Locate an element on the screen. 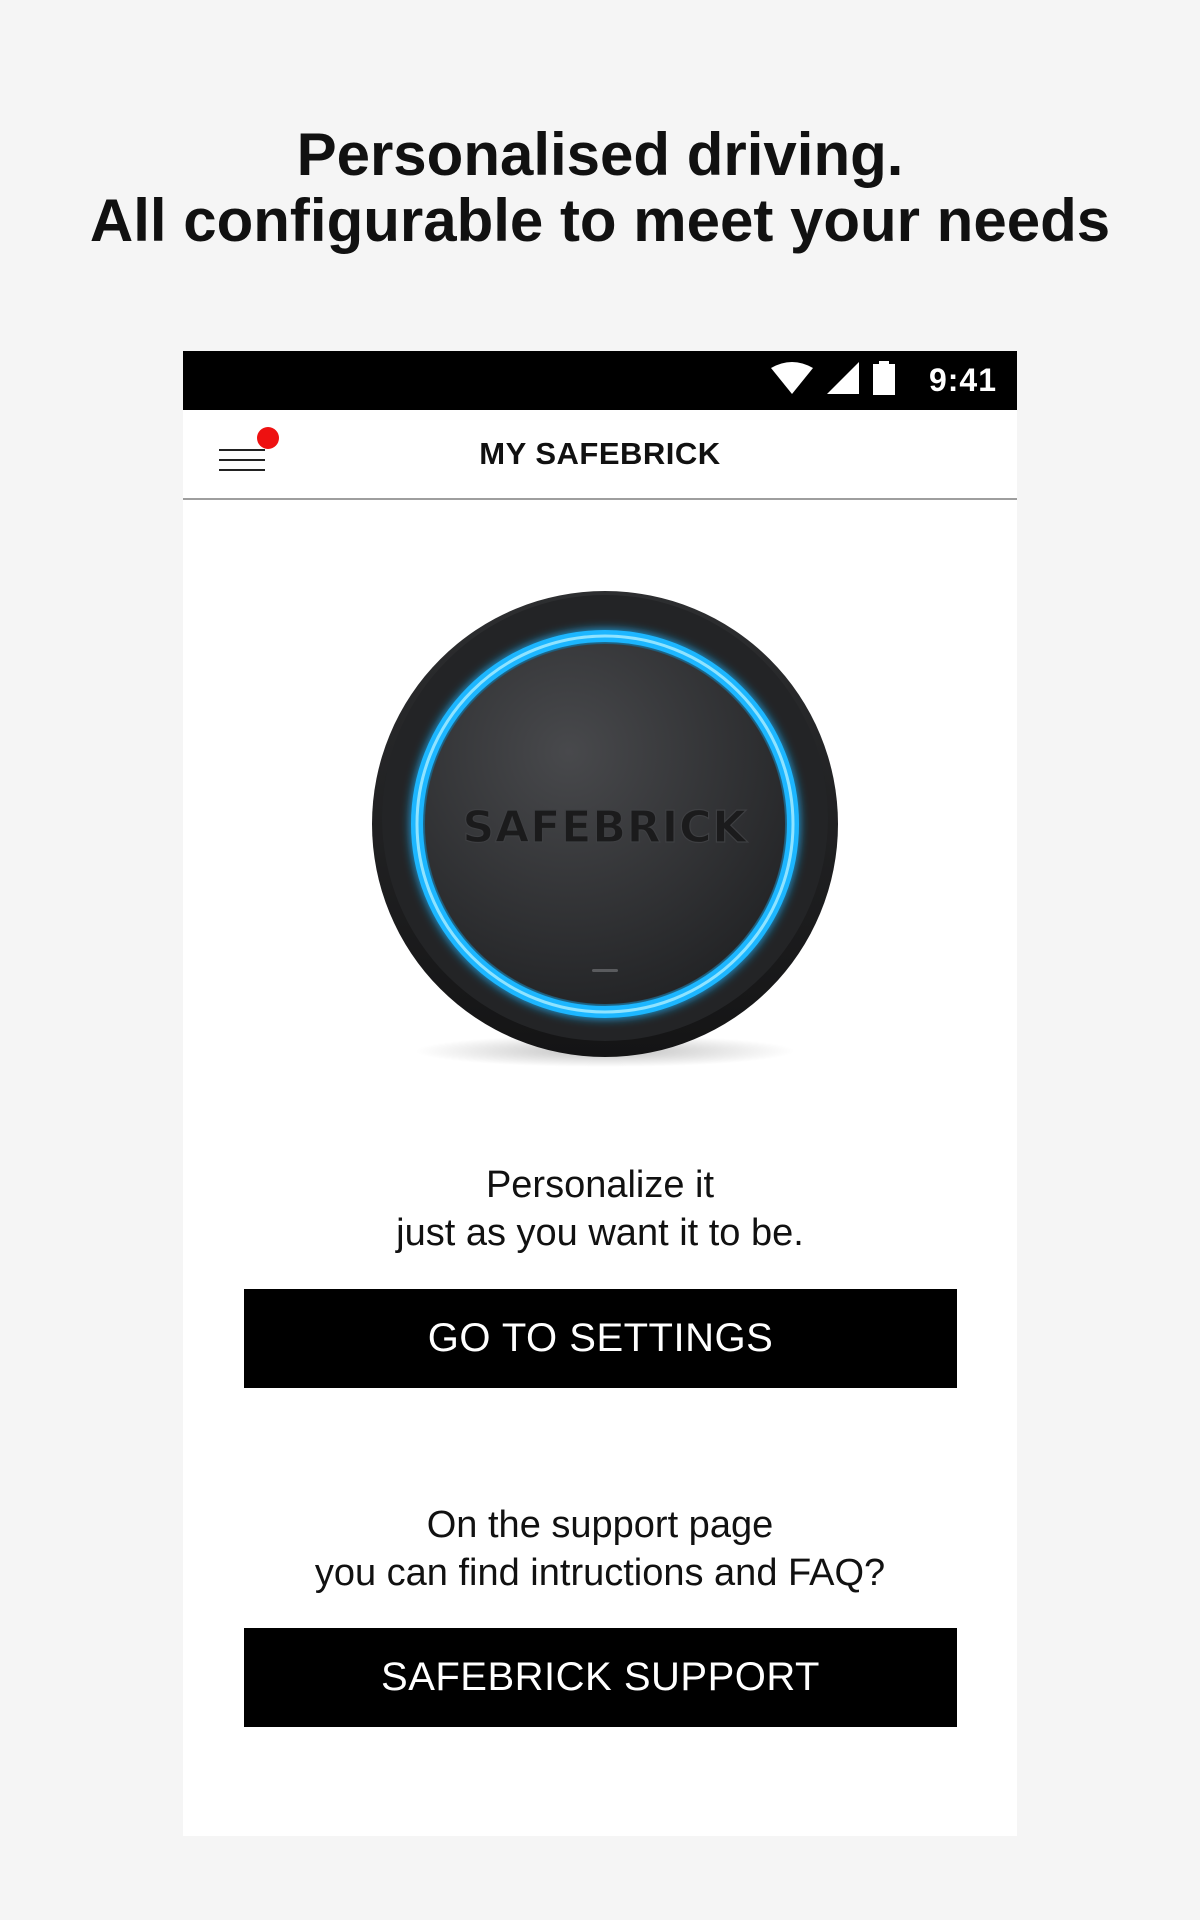 This screenshot has height=1920, width=1200. app-bar: MY SAFEBRICK is located at coordinates (600, 455).